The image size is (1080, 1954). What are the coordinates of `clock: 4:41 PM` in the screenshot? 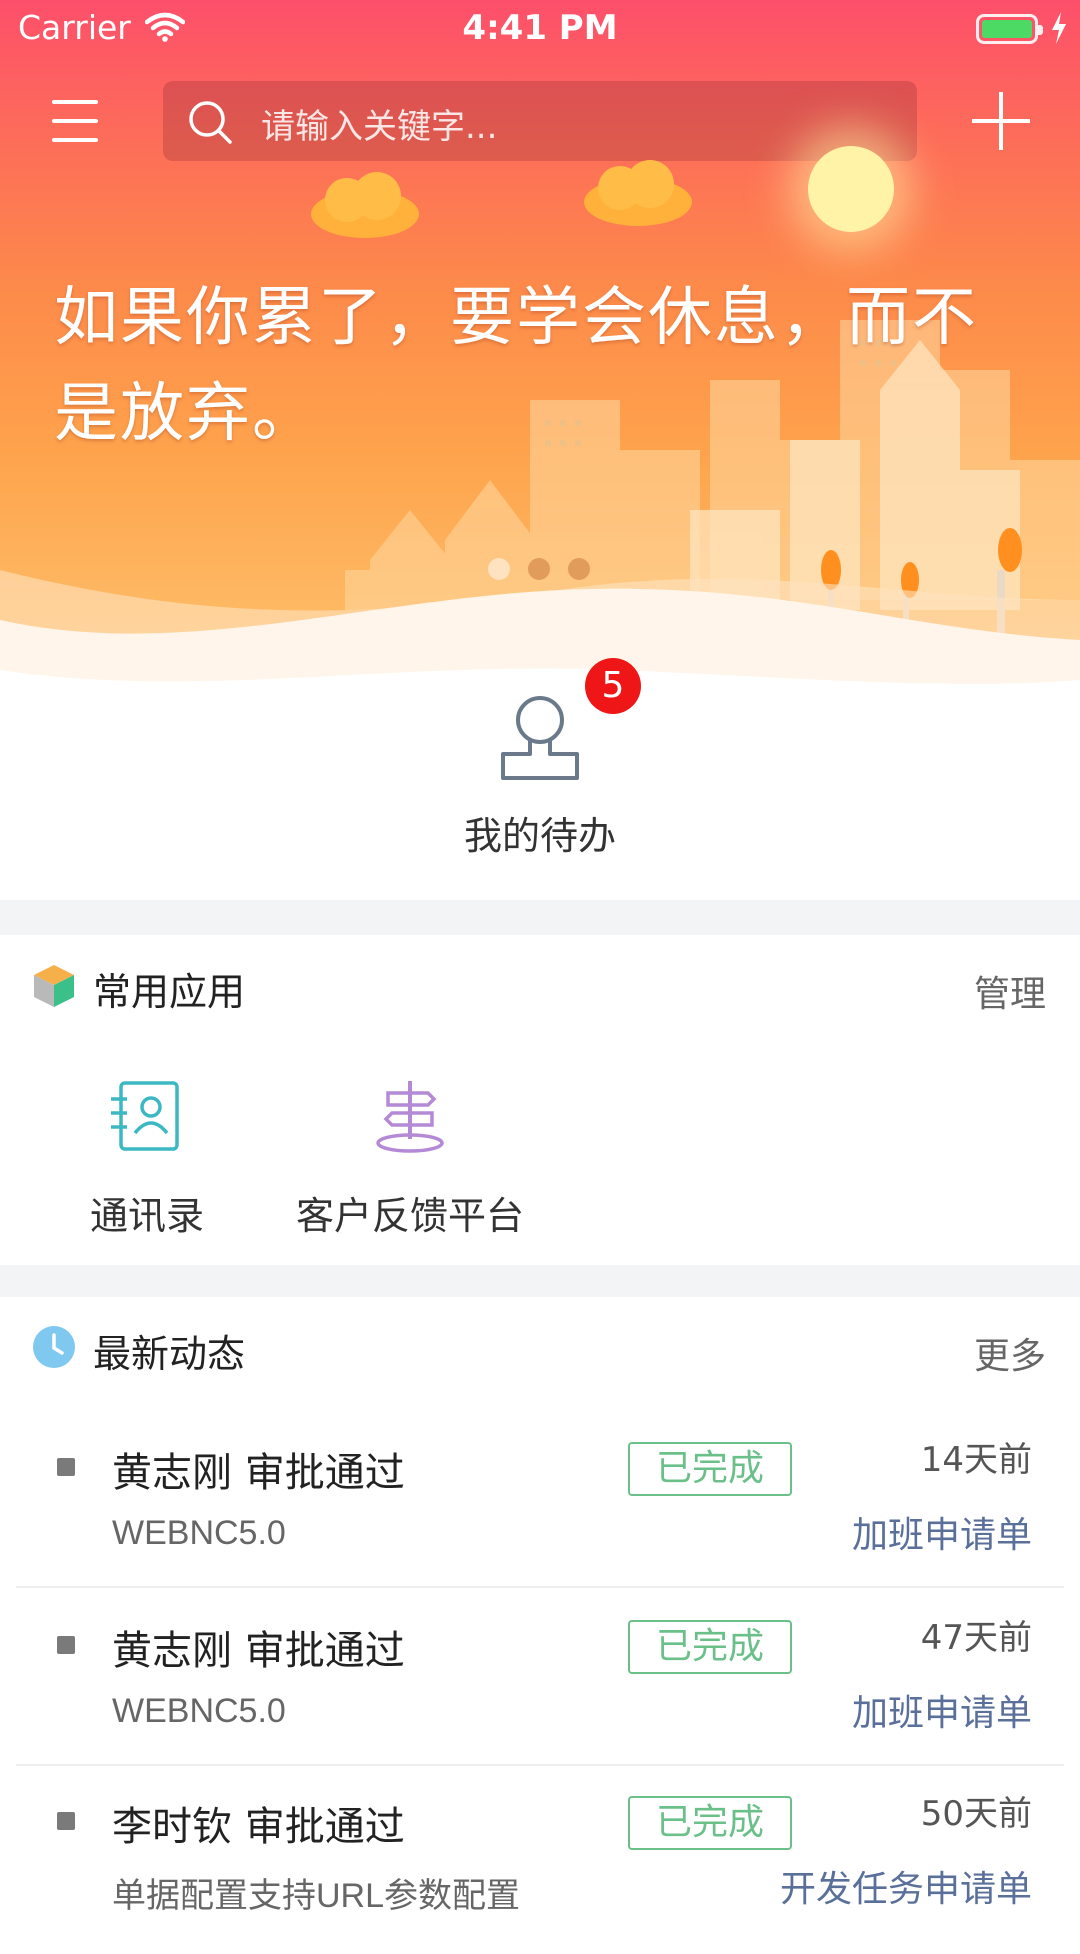 It's located at (540, 28).